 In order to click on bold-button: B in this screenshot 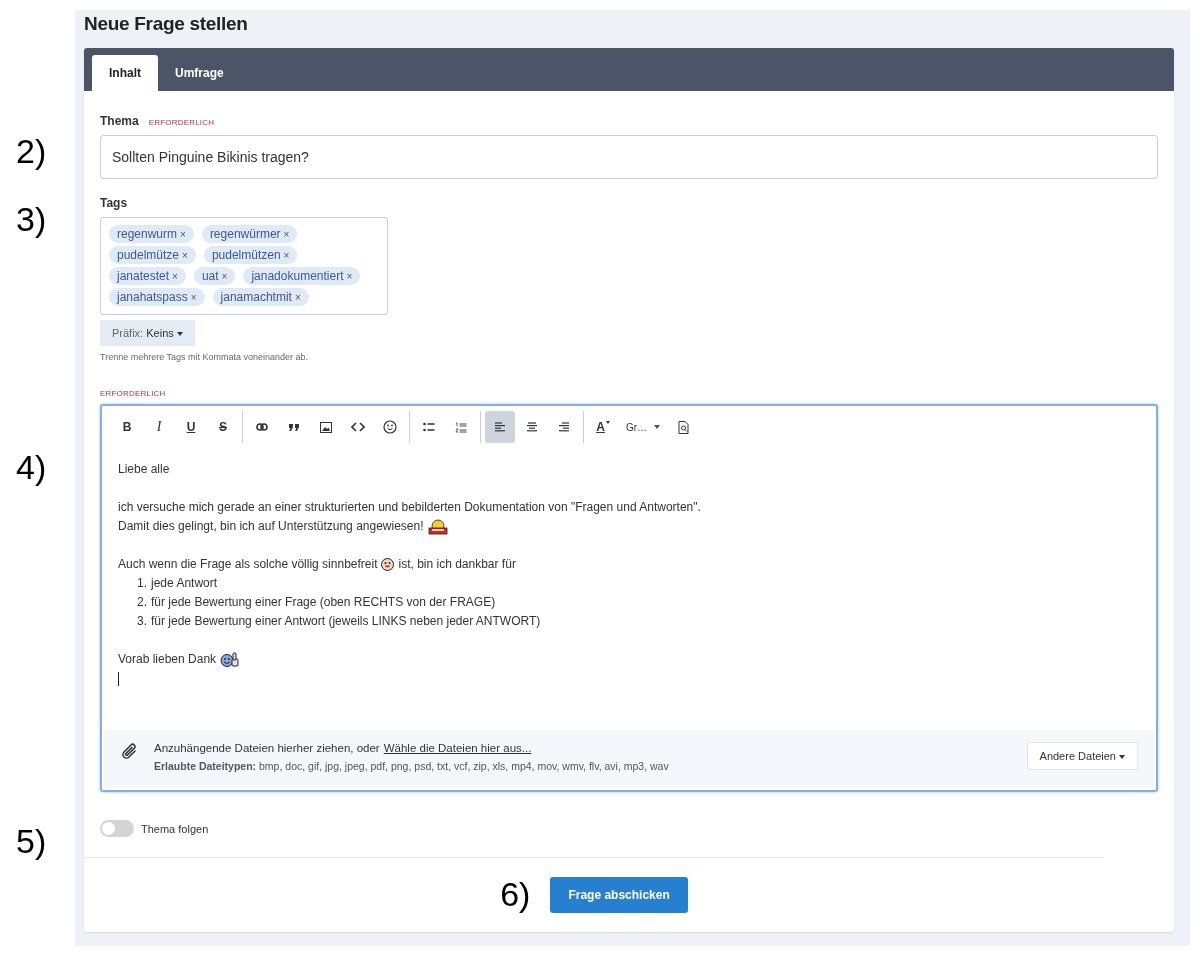, I will do `click(127, 427)`.